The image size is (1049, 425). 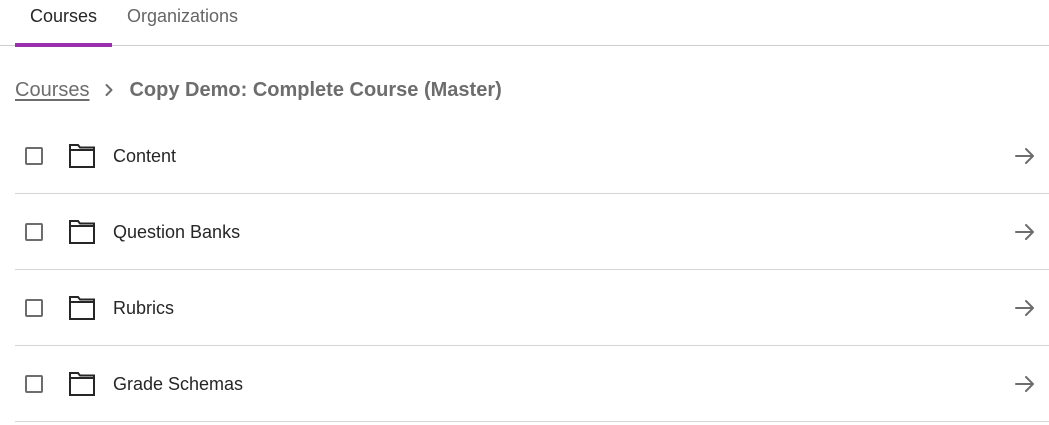 I want to click on tab-organizations: Organizations, so click(x=182, y=23).